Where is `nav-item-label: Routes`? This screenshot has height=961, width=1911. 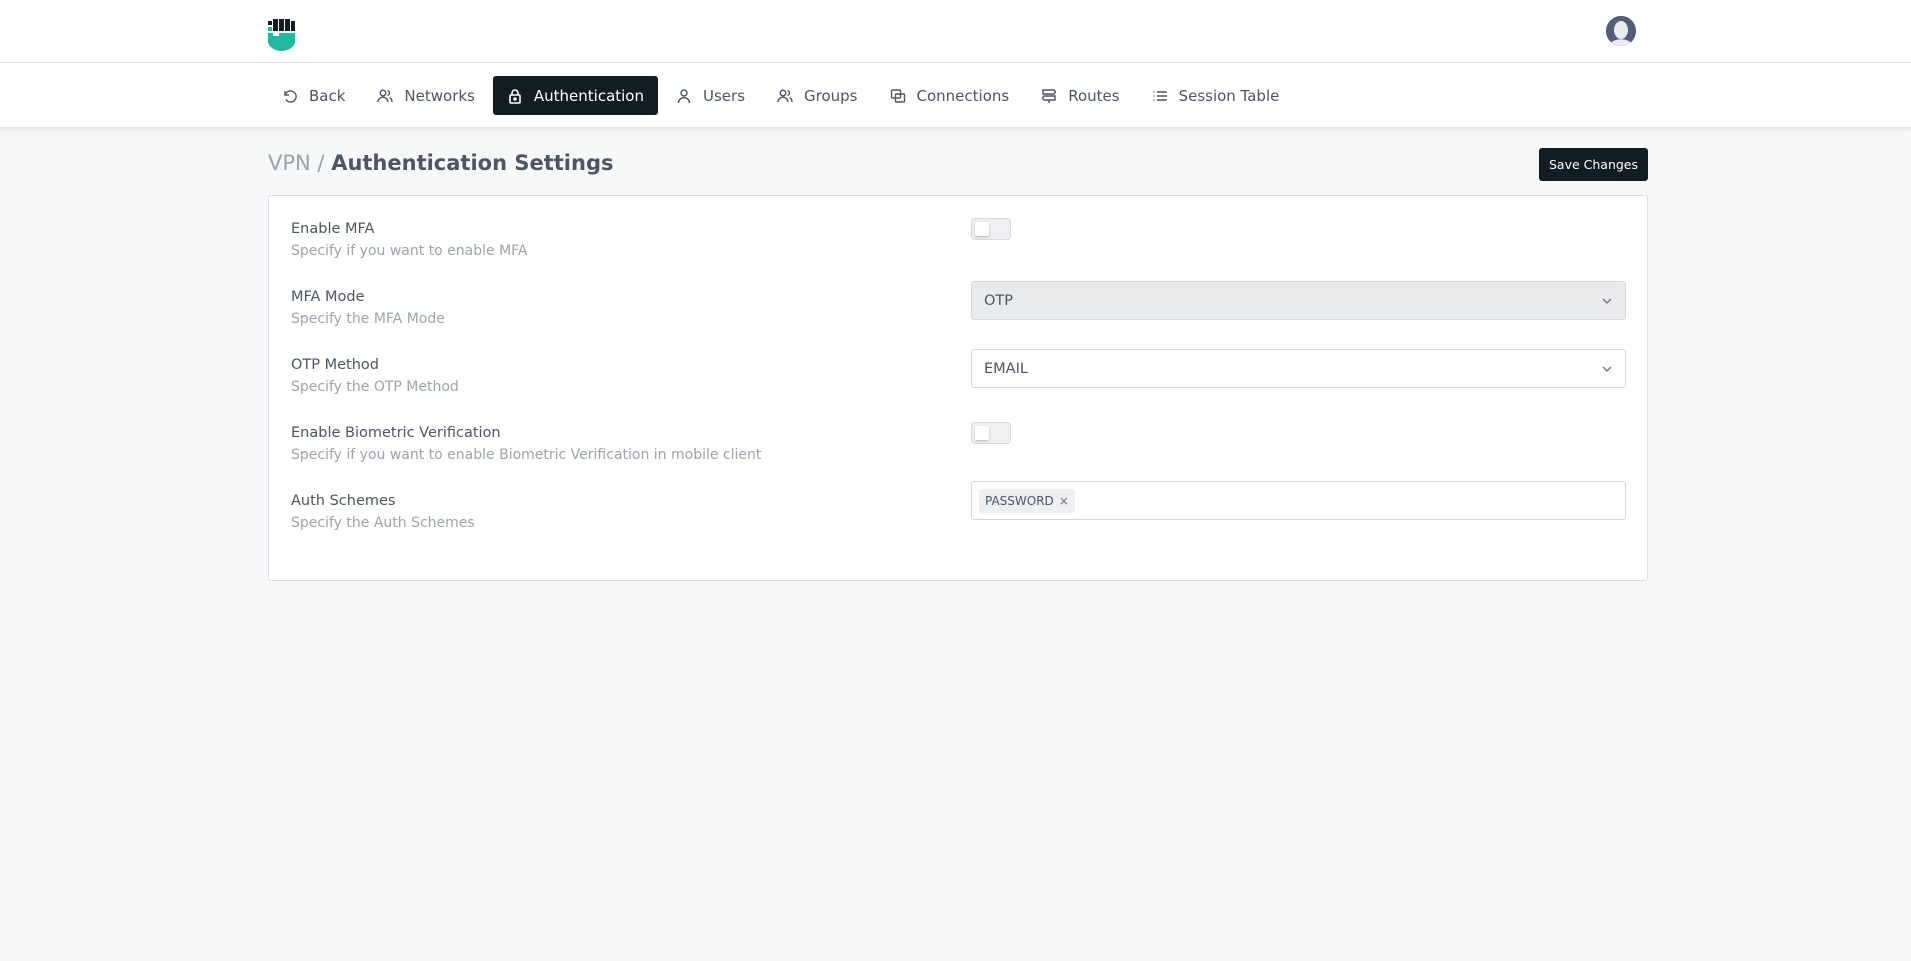 nav-item-label: Routes is located at coordinates (1094, 95).